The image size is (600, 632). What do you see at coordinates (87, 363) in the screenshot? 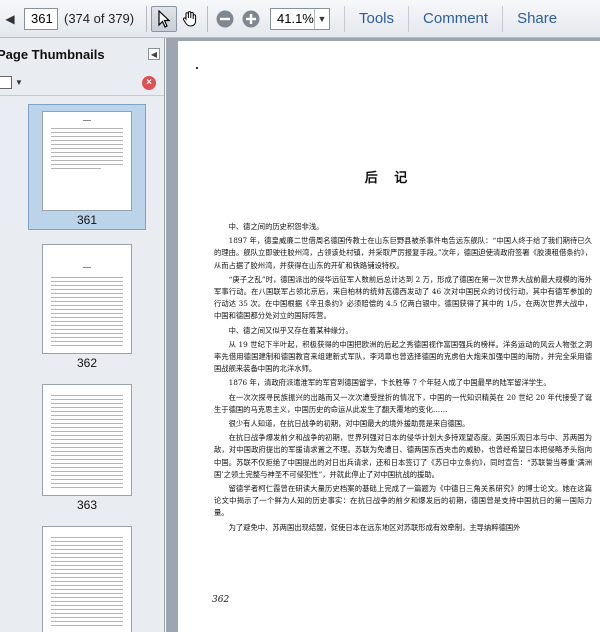
I see `thumbnail-page-number: 362` at bounding box center [87, 363].